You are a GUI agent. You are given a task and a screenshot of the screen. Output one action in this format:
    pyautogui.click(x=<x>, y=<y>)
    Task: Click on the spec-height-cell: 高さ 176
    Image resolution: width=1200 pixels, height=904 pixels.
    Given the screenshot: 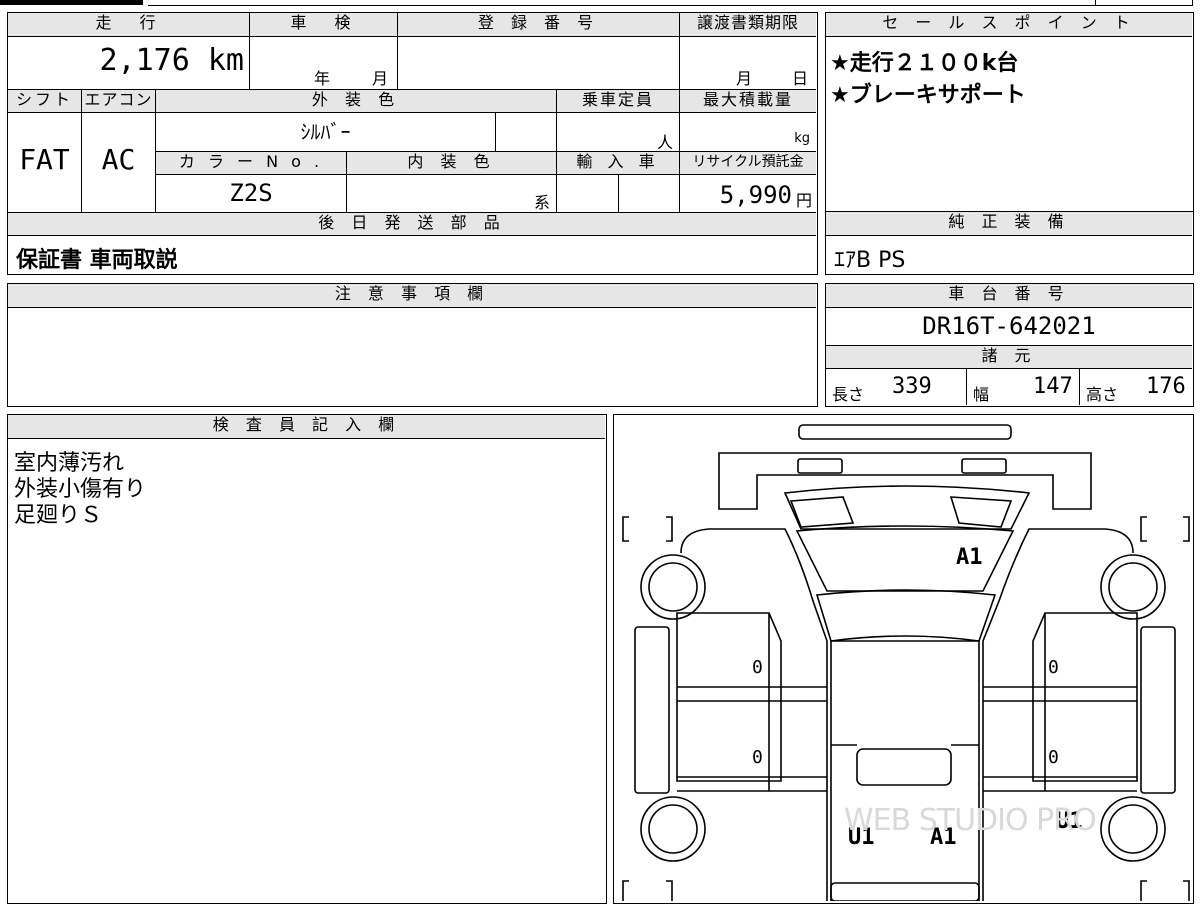 What is the action you would take?
    pyautogui.click(x=1135, y=387)
    